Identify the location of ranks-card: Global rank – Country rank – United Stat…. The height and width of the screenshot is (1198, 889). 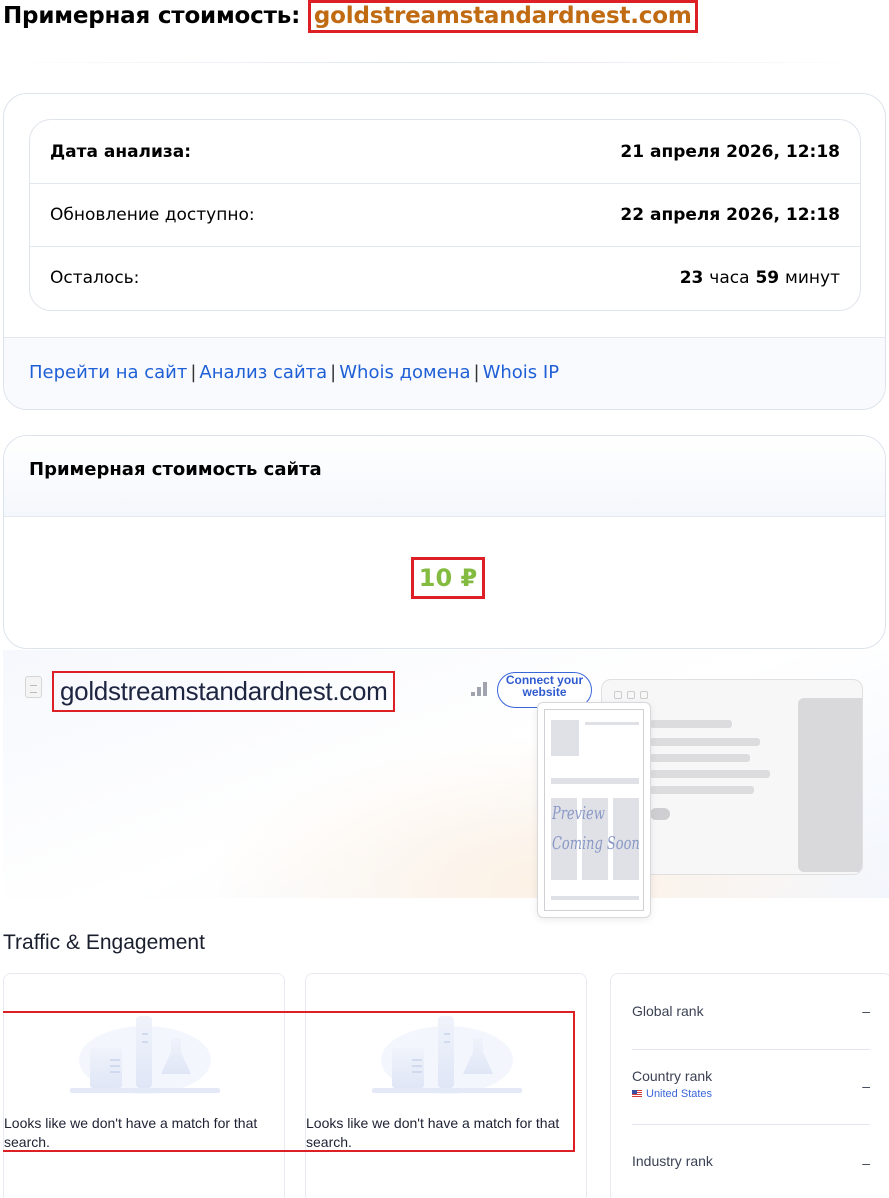
(749, 1085).